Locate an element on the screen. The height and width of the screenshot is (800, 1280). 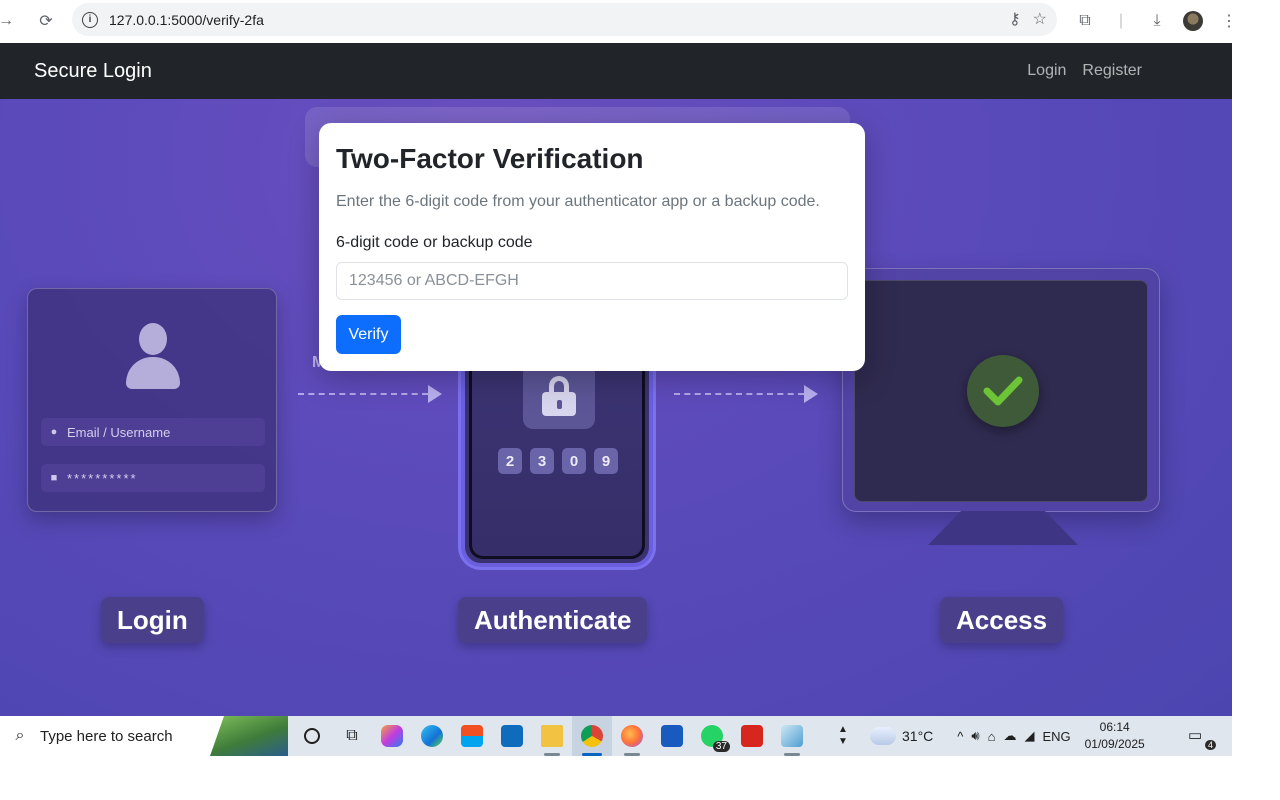
address-bar: i 127.0.0.1:5000/verify-2fa ⚷ ☆ is located at coordinates (564, 19).